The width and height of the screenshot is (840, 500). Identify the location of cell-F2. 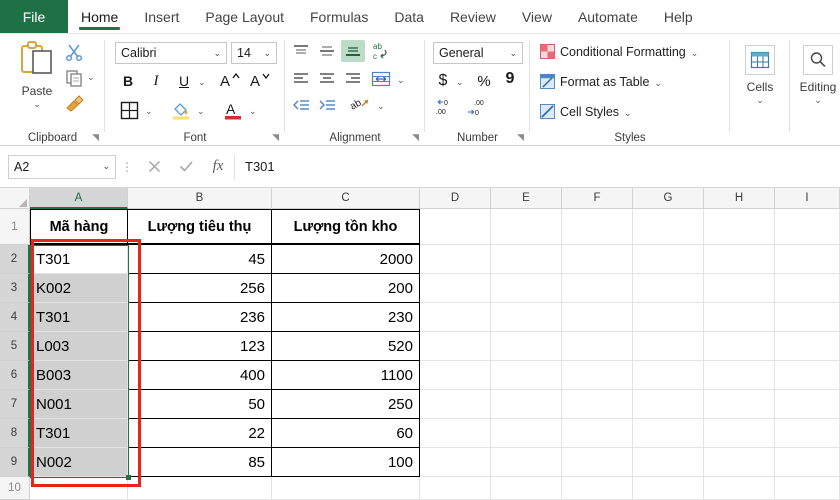
(597, 259).